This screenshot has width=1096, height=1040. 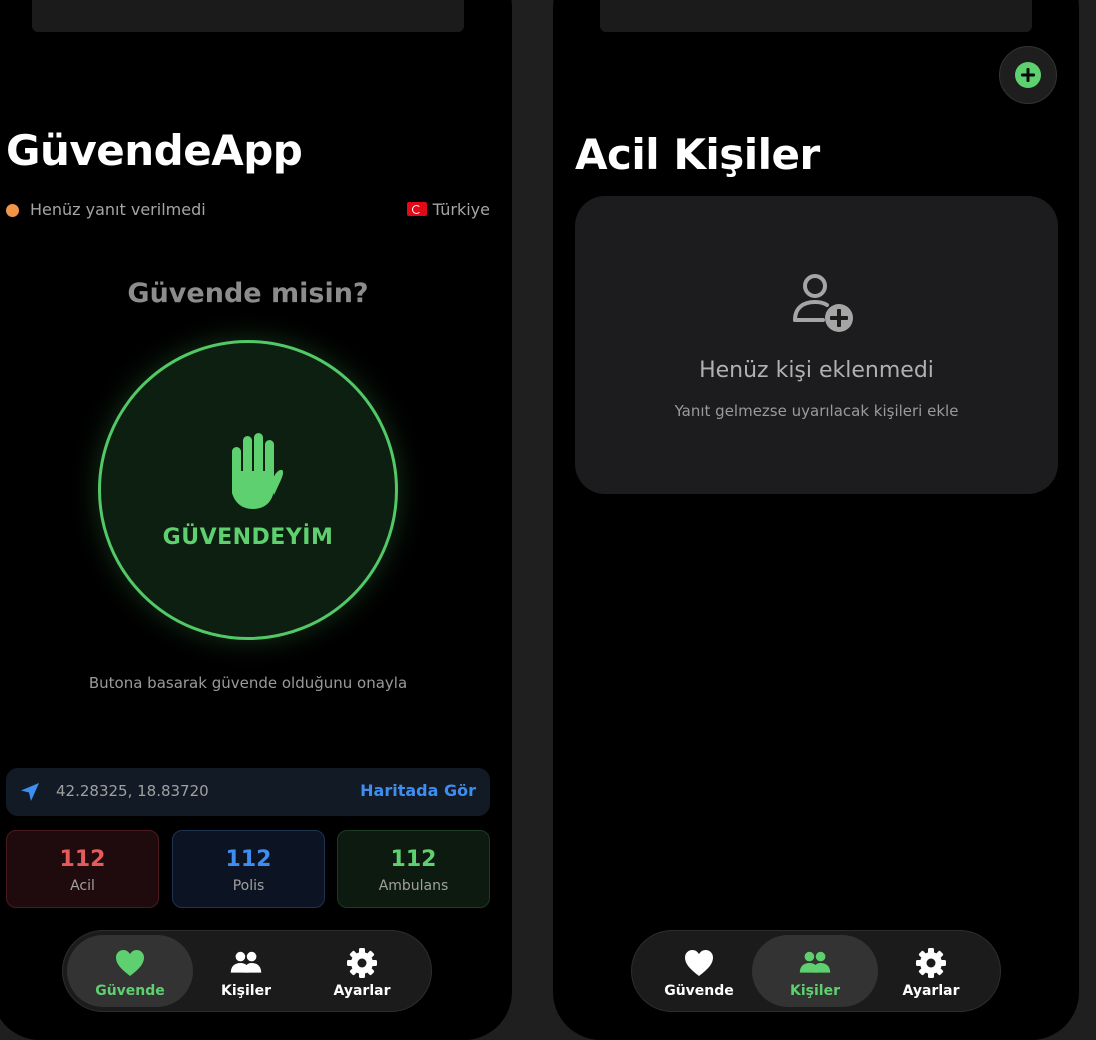 I want to click on emergency-ambulans-button: 112 Ambulans, so click(x=413, y=869).